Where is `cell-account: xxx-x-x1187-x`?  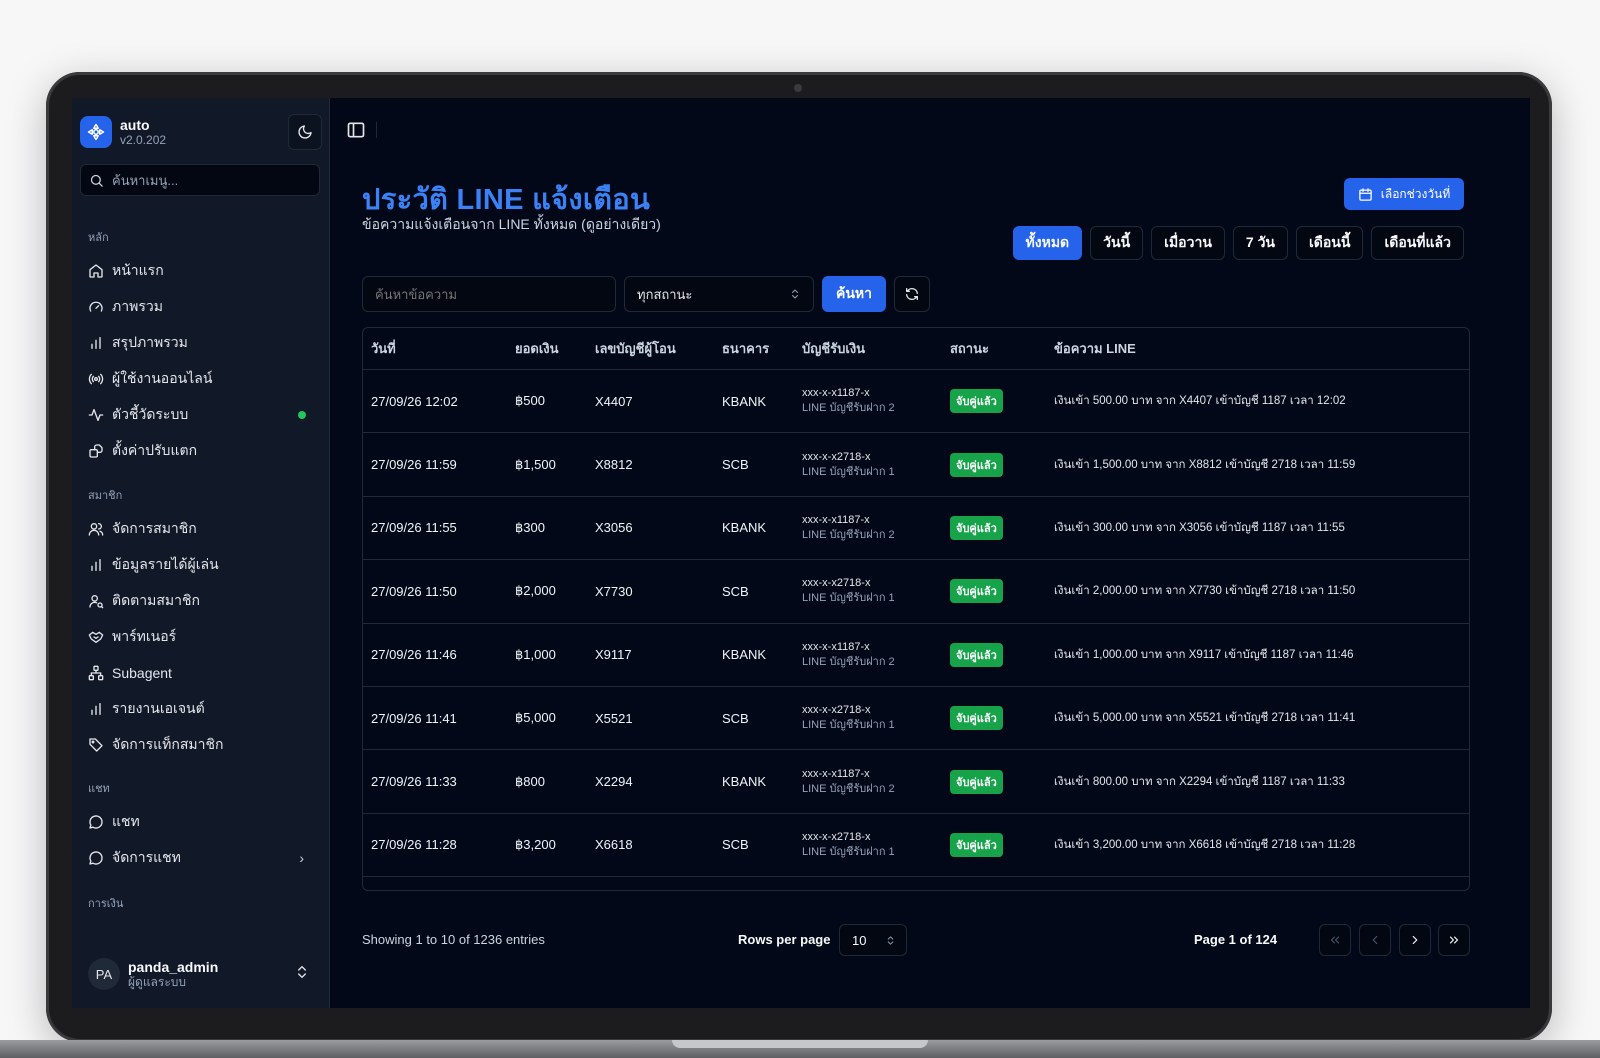
cell-account: xxx-x-x1187-x is located at coordinates (836, 773).